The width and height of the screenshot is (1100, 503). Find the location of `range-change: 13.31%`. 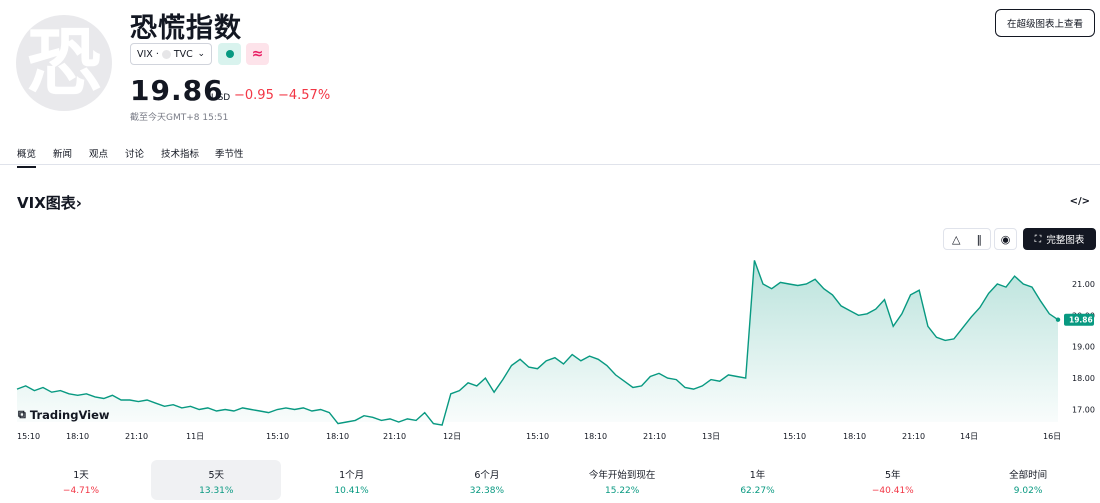

range-change: 13.31% is located at coordinates (216, 491).